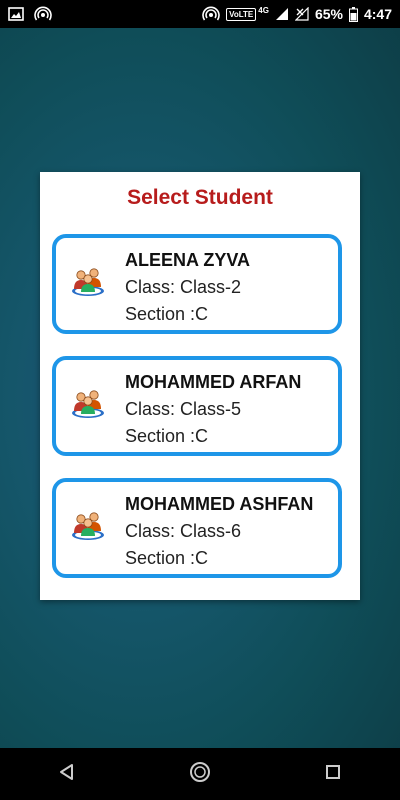  I want to click on battery-icon, so click(353, 14).